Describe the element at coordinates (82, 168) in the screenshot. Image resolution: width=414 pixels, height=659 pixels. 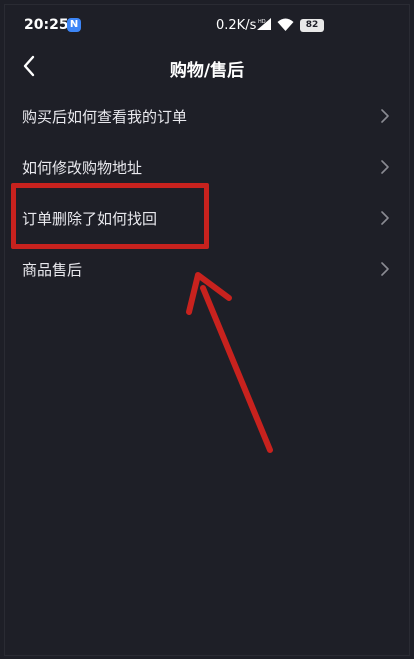
I see `faq-item-label: 如何修改购物地址` at that location.